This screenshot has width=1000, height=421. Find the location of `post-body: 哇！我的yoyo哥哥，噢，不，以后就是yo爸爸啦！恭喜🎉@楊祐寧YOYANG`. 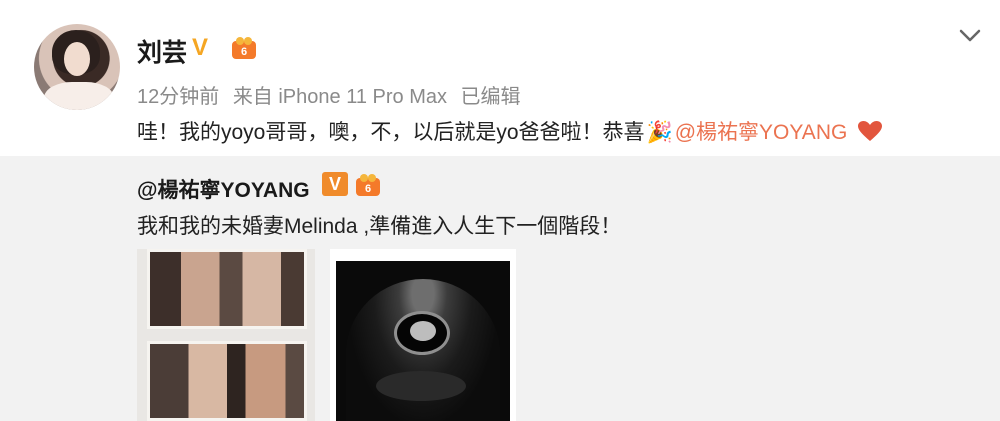

post-body: 哇！我的yoyo哥哥，噢，不，以后就是yo爸爸啦！恭喜🎉@楊祐寧YOYANG is located at coordinates (510, 131).